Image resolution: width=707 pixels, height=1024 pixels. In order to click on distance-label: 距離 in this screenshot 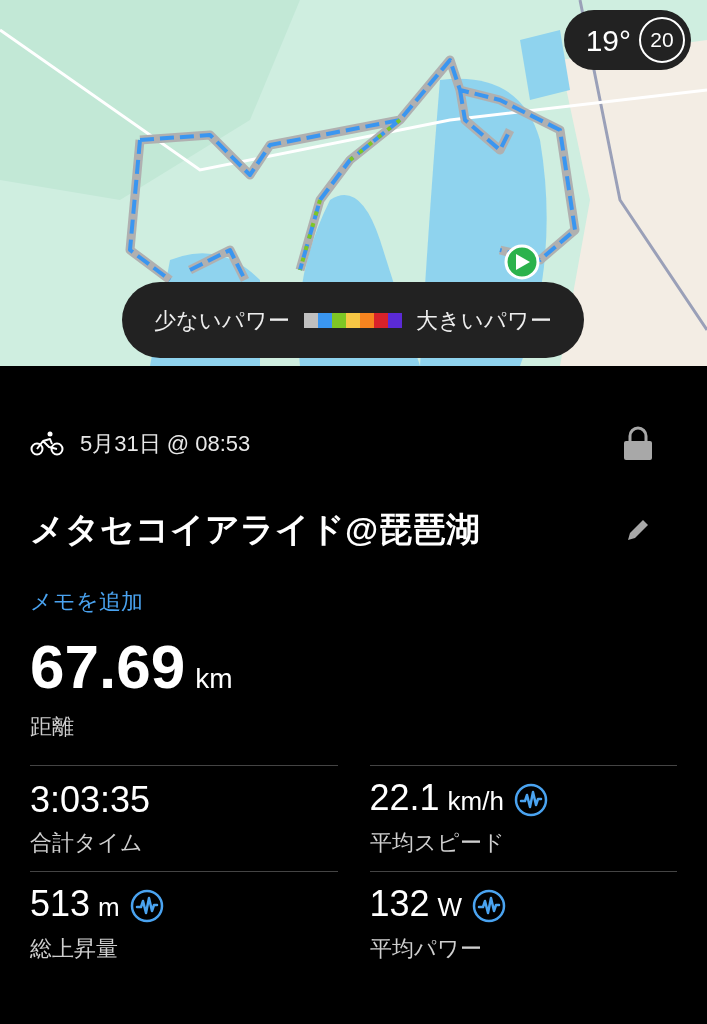, I will do `click(52, 726)`.